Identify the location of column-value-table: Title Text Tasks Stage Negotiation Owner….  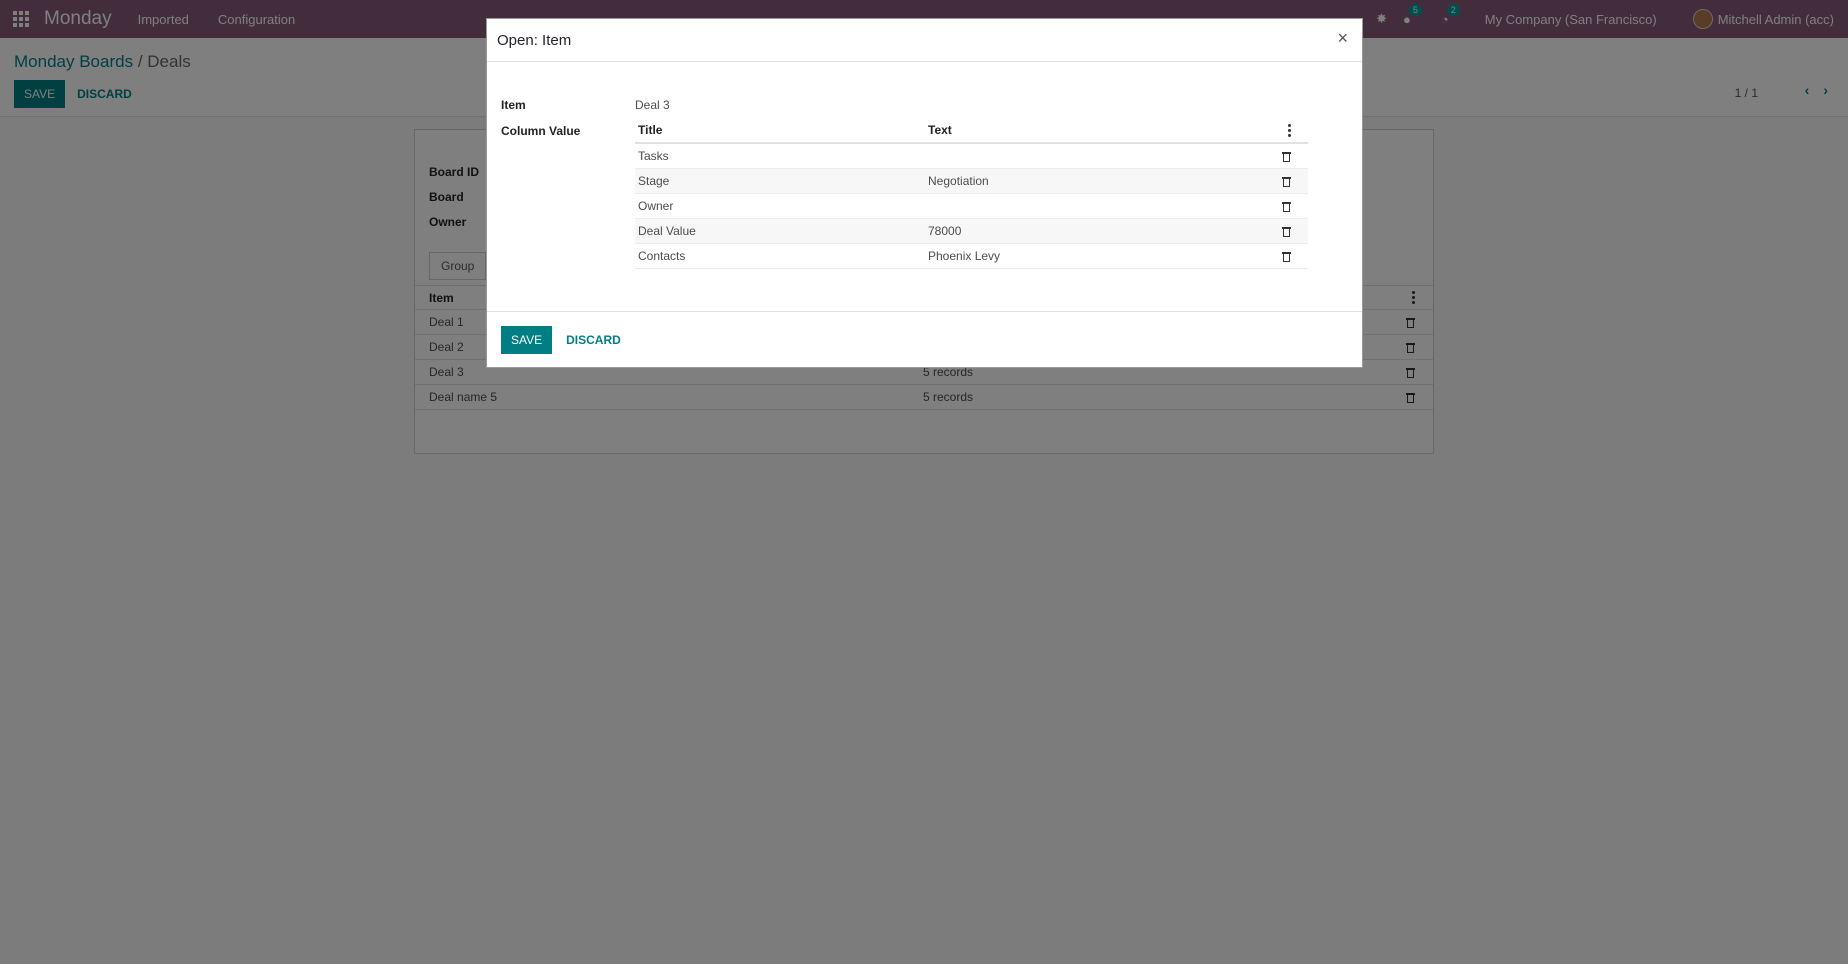
(971, 193).